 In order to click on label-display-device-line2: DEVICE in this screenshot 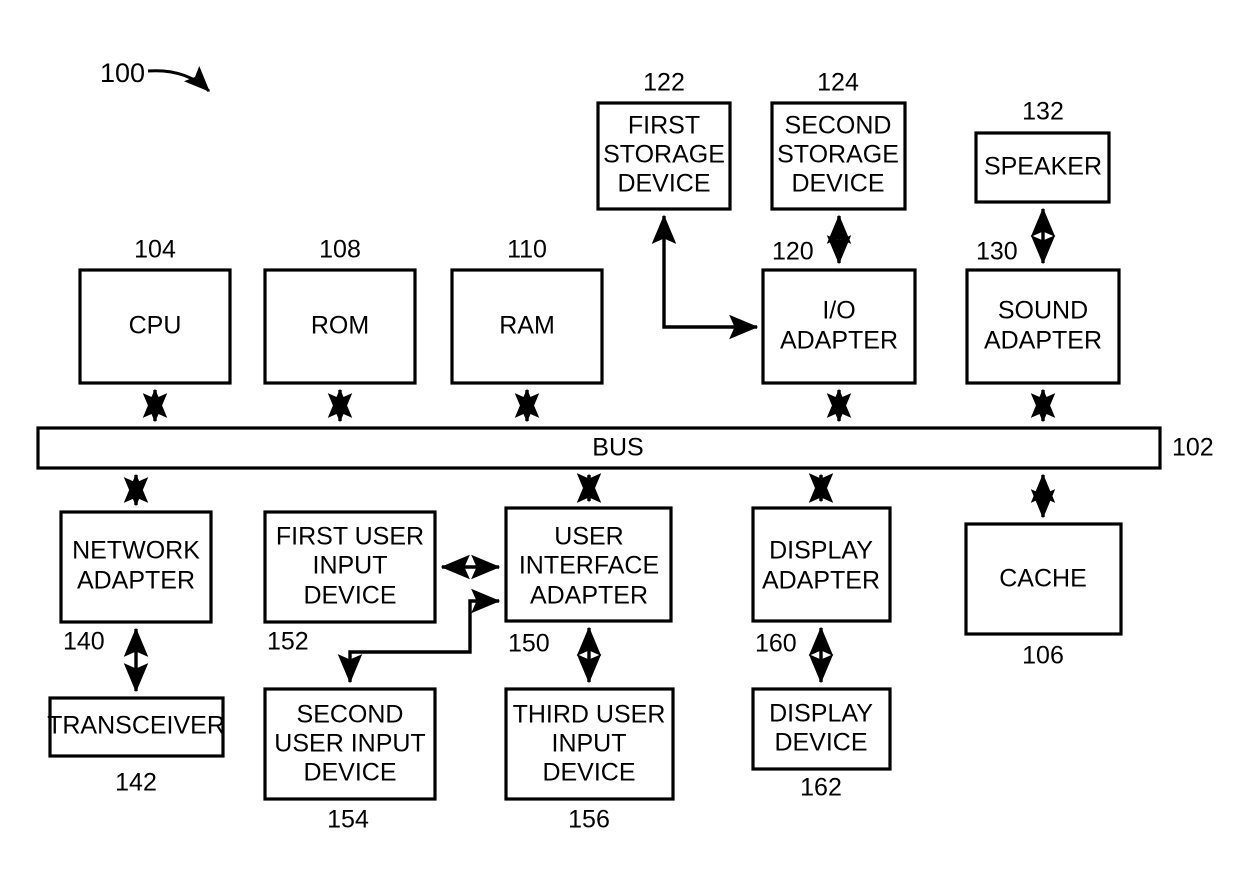, I will do `click(820, 743)`.